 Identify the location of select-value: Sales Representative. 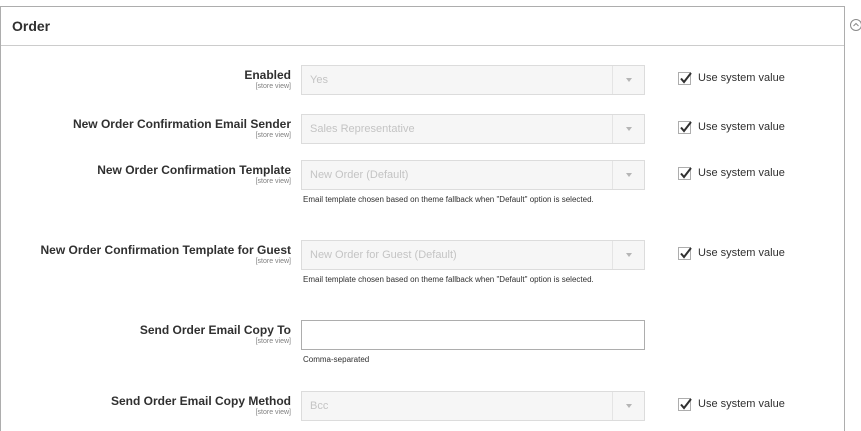
(362, 129).